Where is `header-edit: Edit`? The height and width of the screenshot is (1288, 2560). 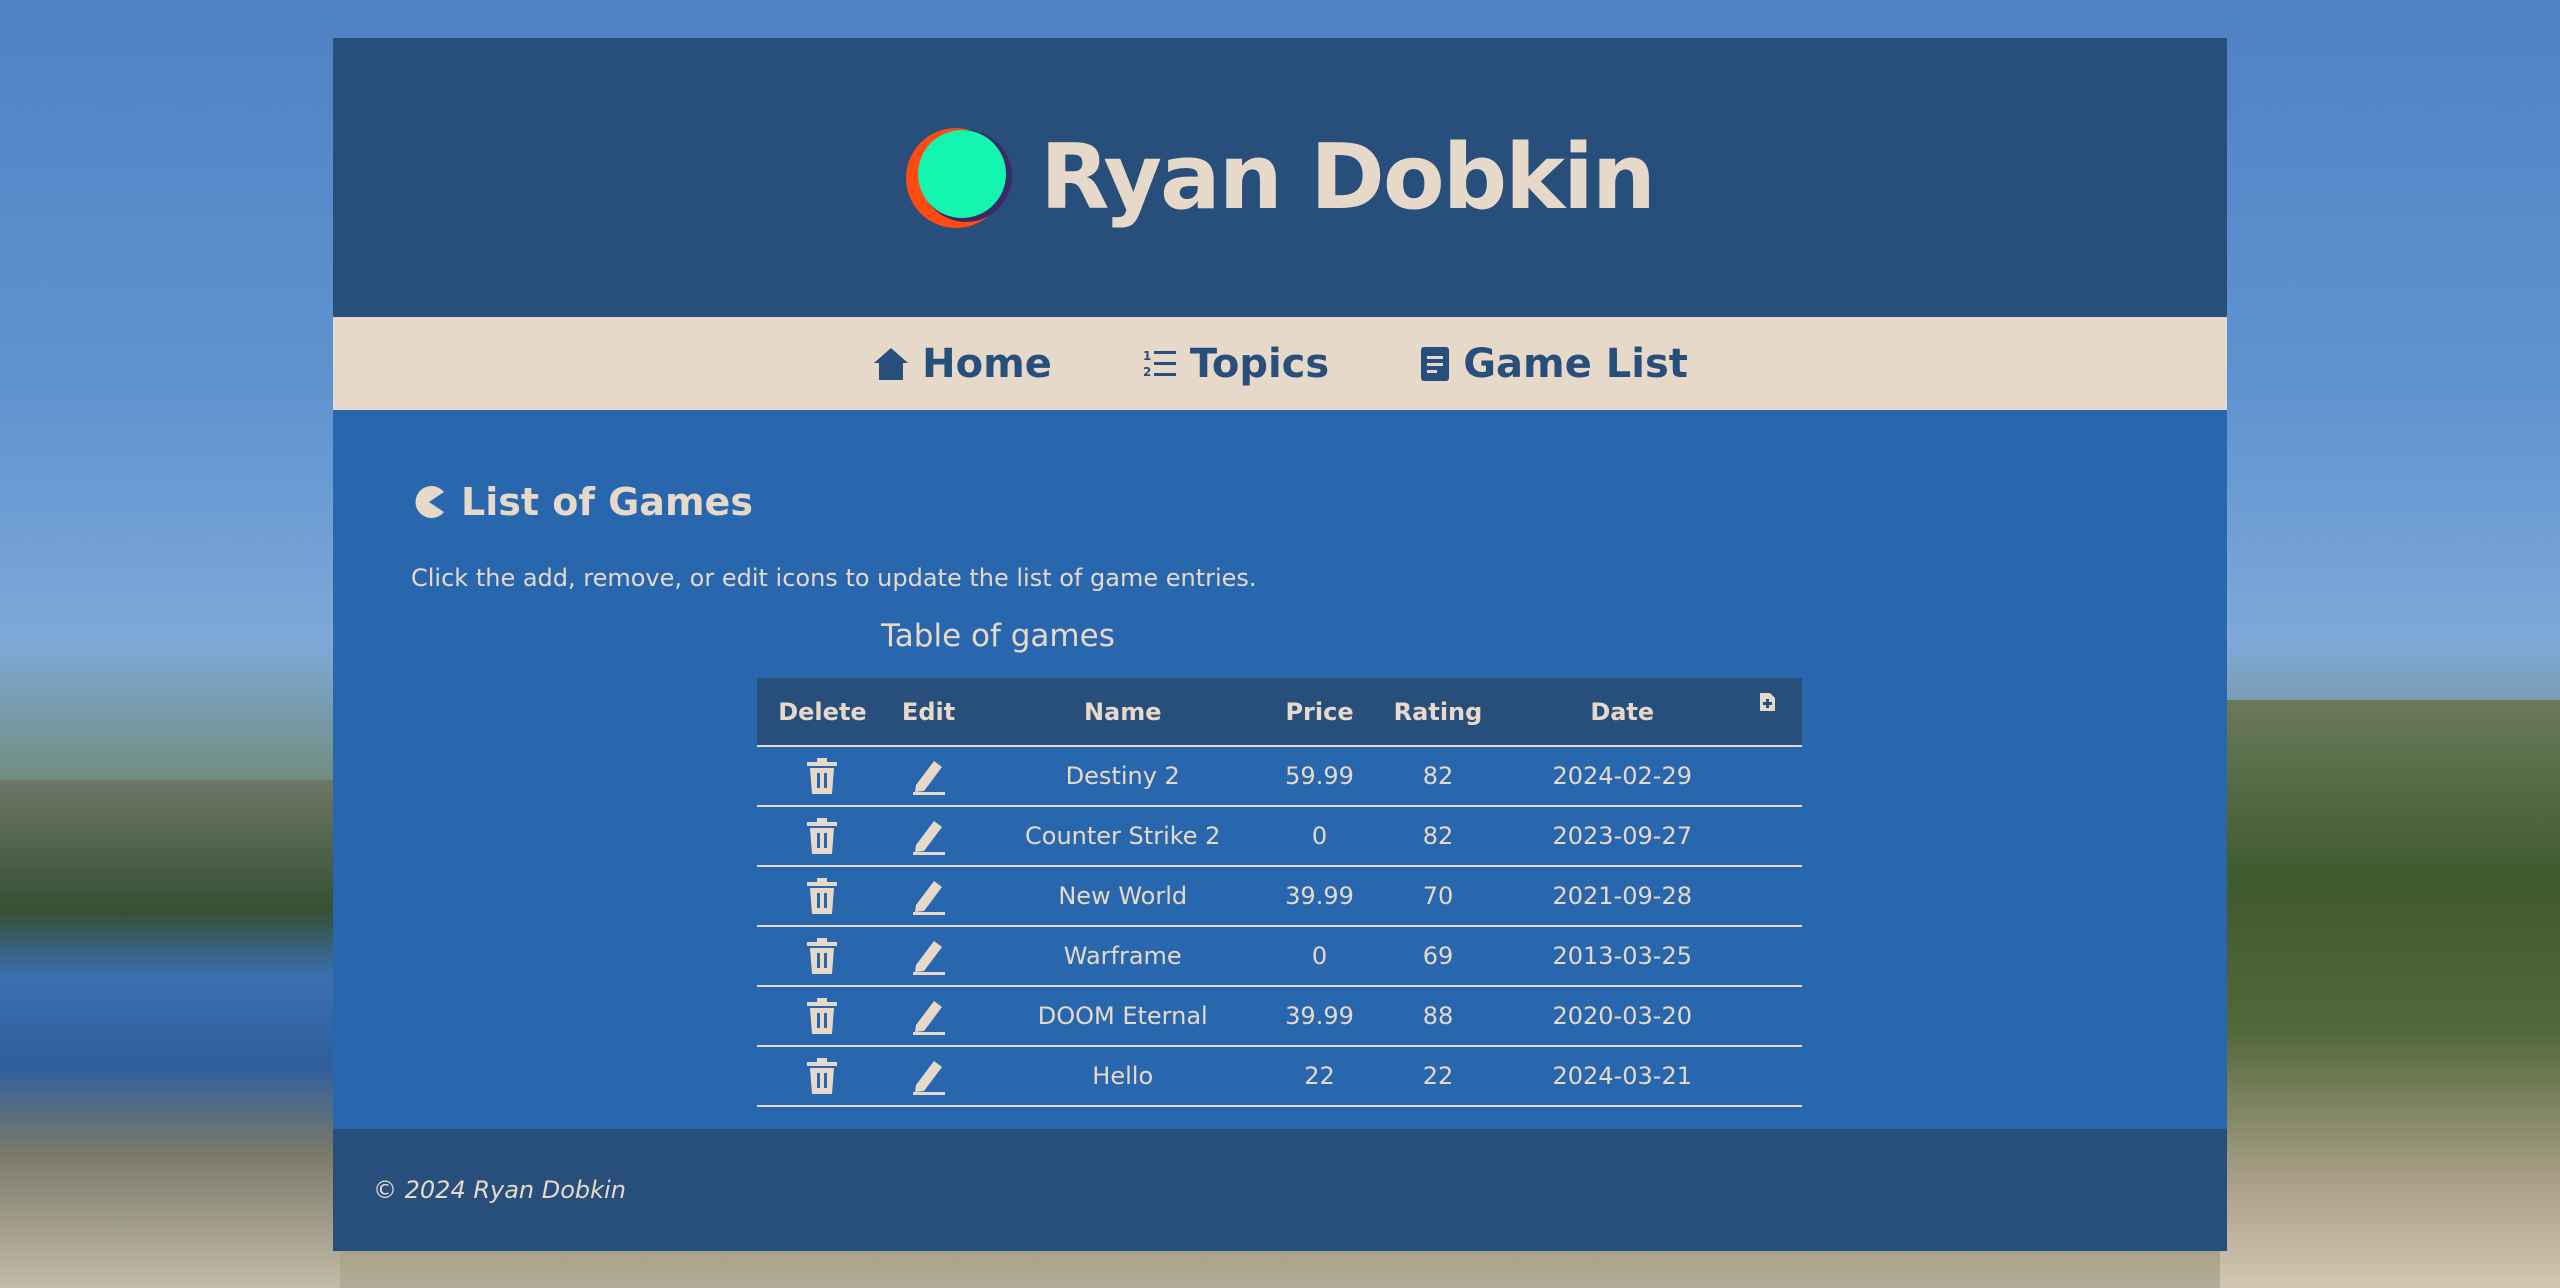
header-edit: Edit is located at coordinates (928, 712).